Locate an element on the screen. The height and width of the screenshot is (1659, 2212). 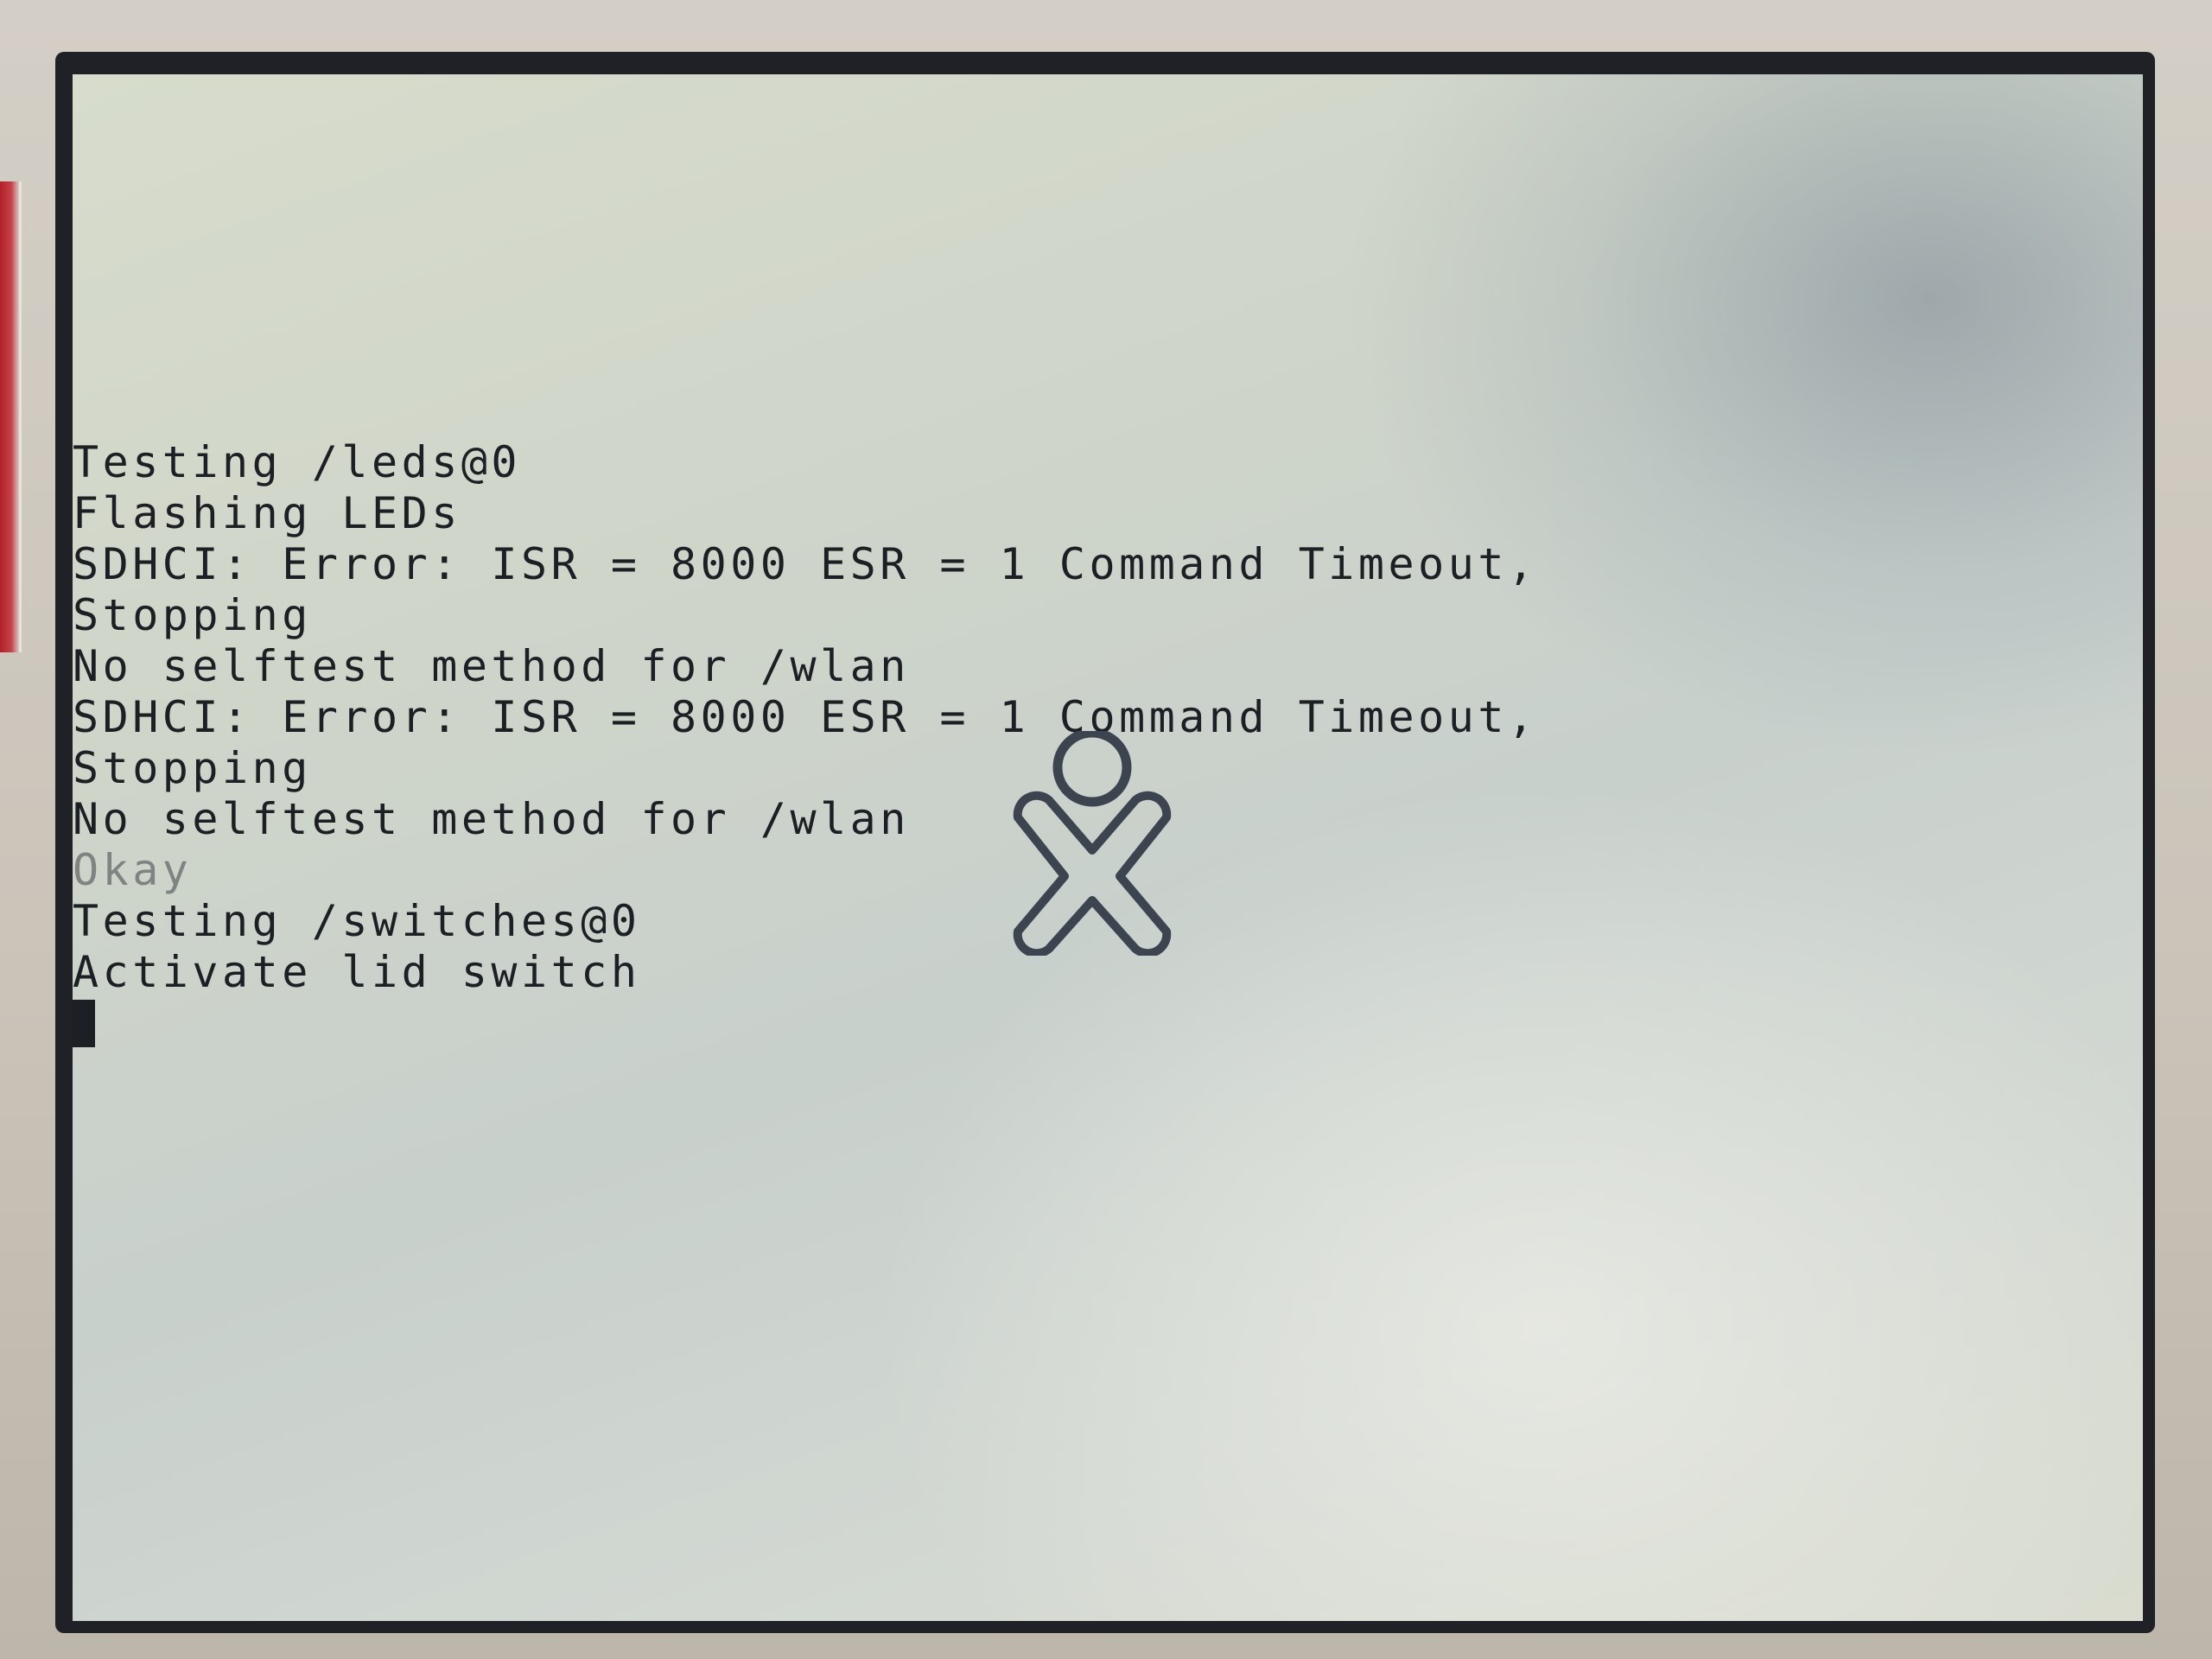
console-line: Testing /leds@0 is located at coordinates (297, 462).